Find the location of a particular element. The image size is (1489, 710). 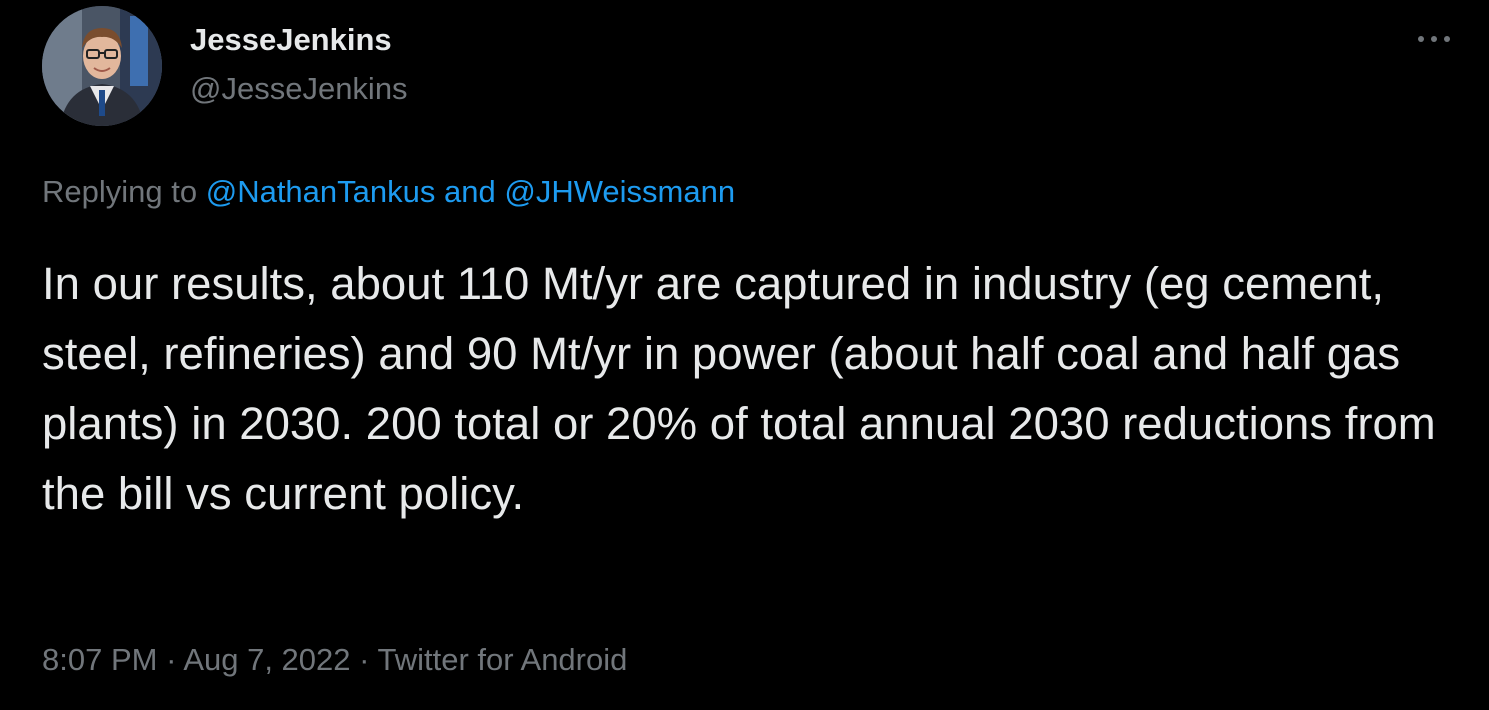

mention-link: @JHWeissmann is located at coordinates (619, 191).